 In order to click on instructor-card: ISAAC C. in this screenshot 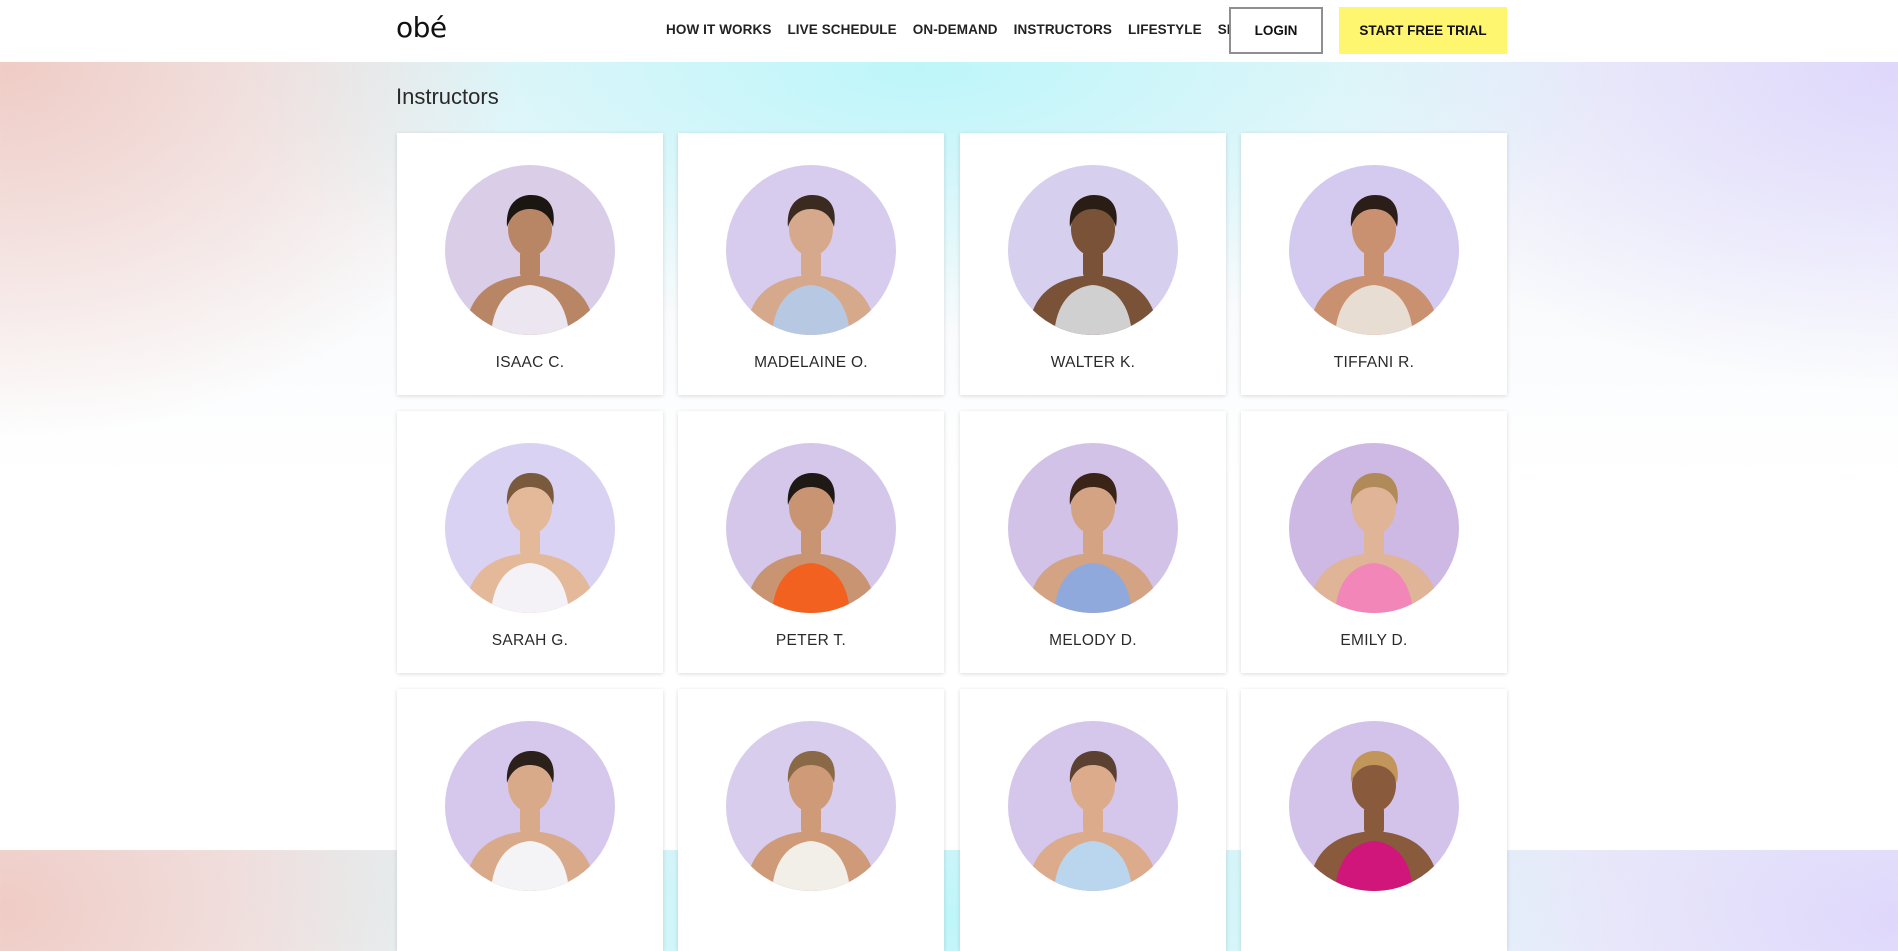, I will do `click(530, 264)`.